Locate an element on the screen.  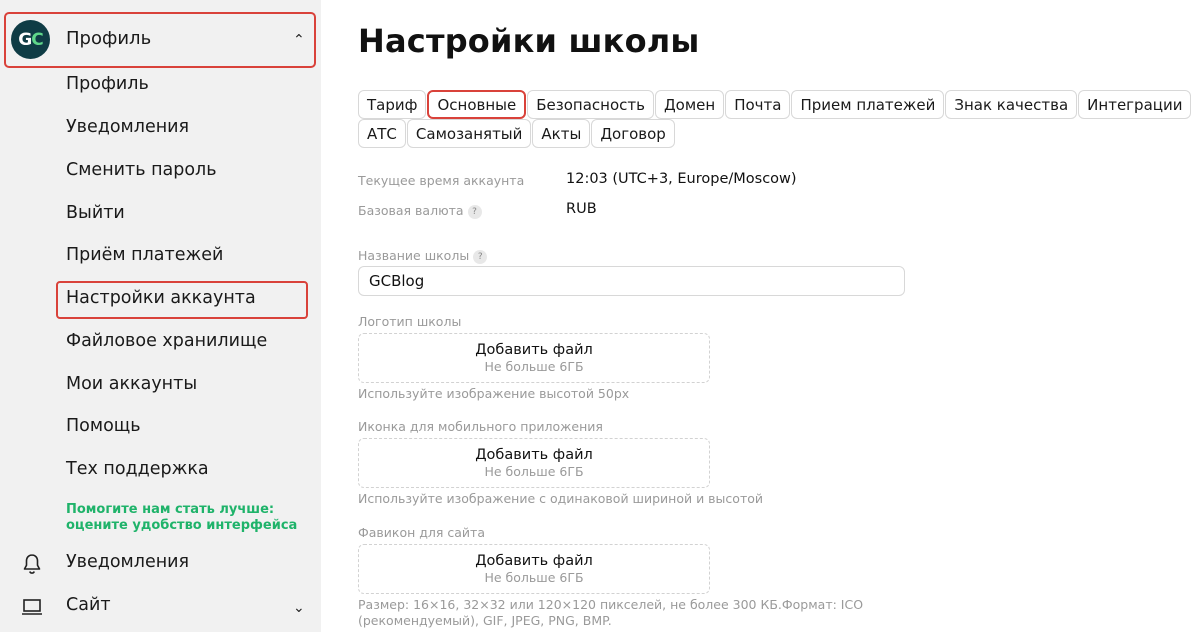
school-name-label-row: Название школы? is located at coordinates (423, 256).